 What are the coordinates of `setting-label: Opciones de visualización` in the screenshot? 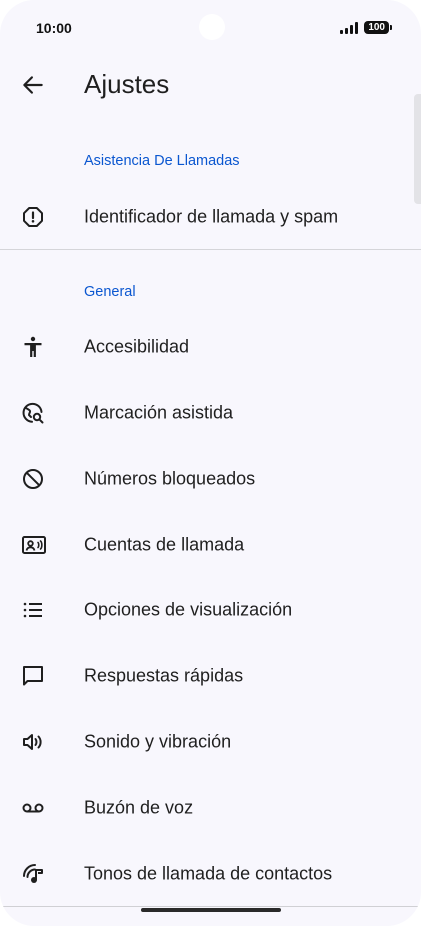 It's located at (188, 609).